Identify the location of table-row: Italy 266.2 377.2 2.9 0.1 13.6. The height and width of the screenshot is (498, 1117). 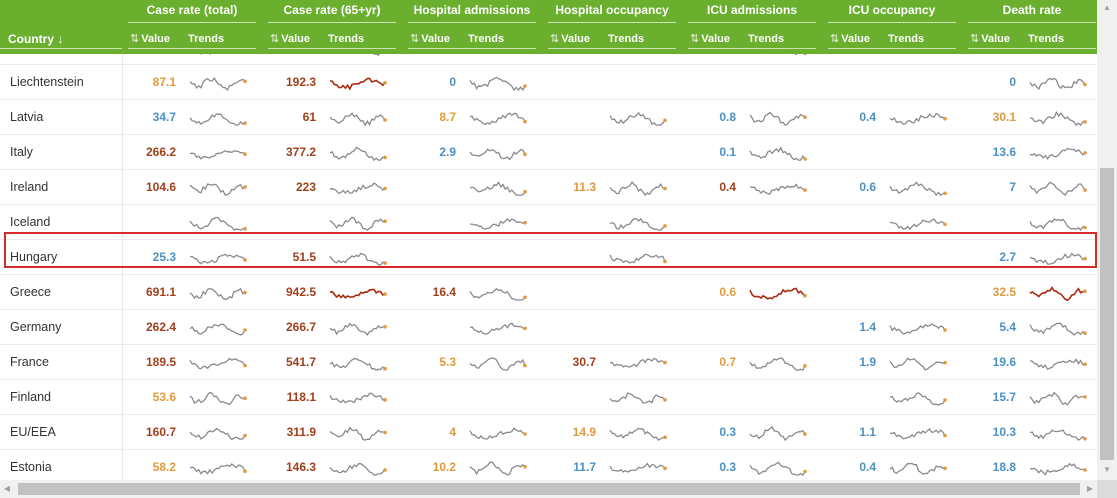
(548, 152).